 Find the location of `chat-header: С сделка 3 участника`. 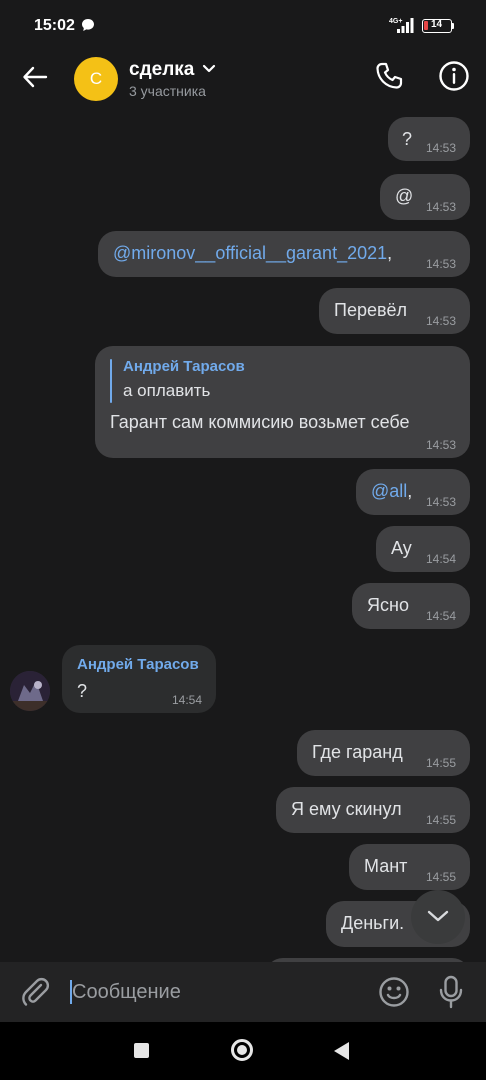

chat-header: С сделка 3 участника is located at coordinates (243, 78).